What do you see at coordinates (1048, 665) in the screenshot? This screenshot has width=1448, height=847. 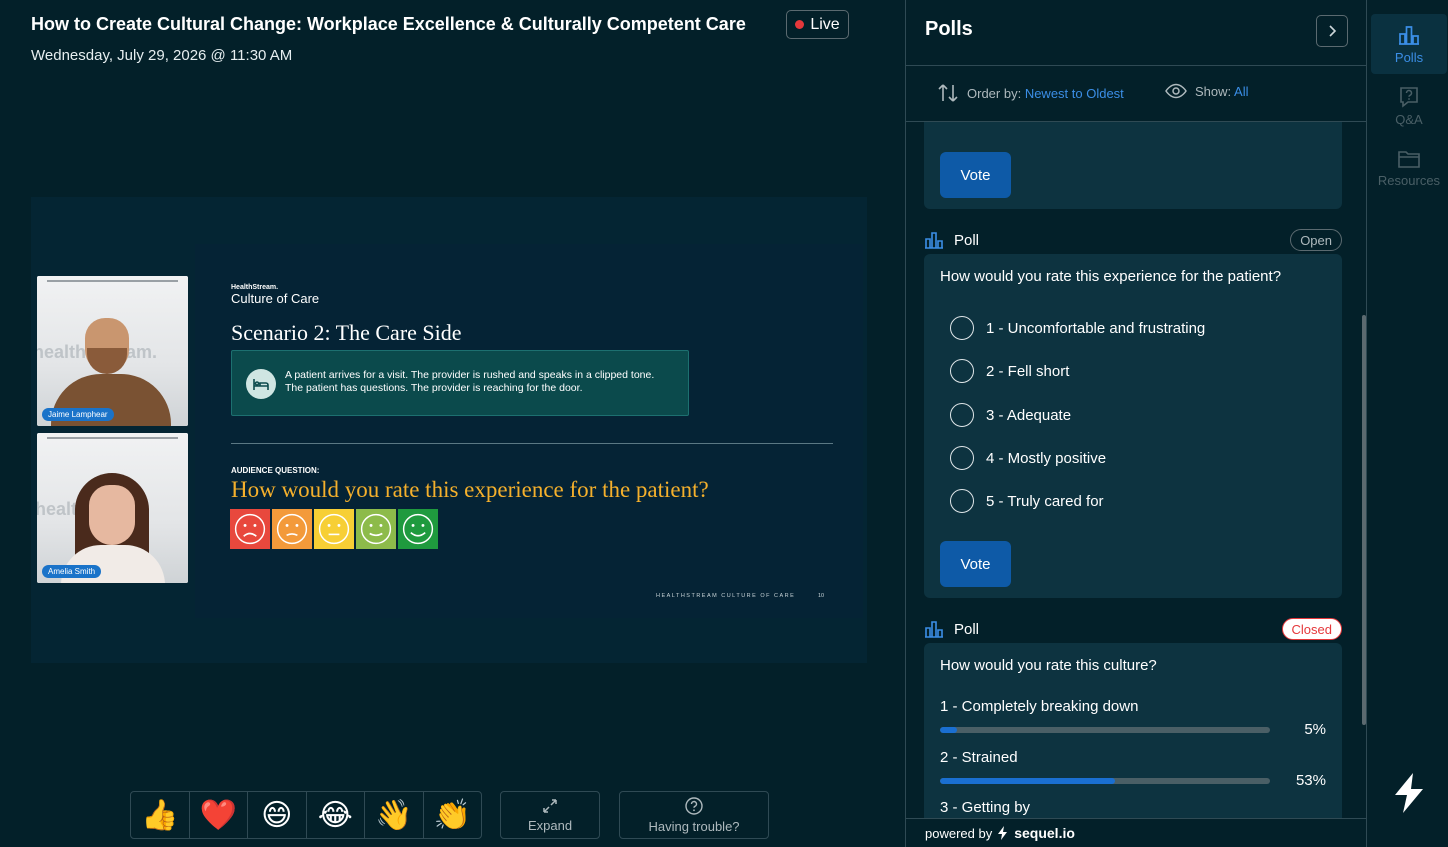 I see `poll-question: How would you rate this culture?` at bounding box center [1048, 665].